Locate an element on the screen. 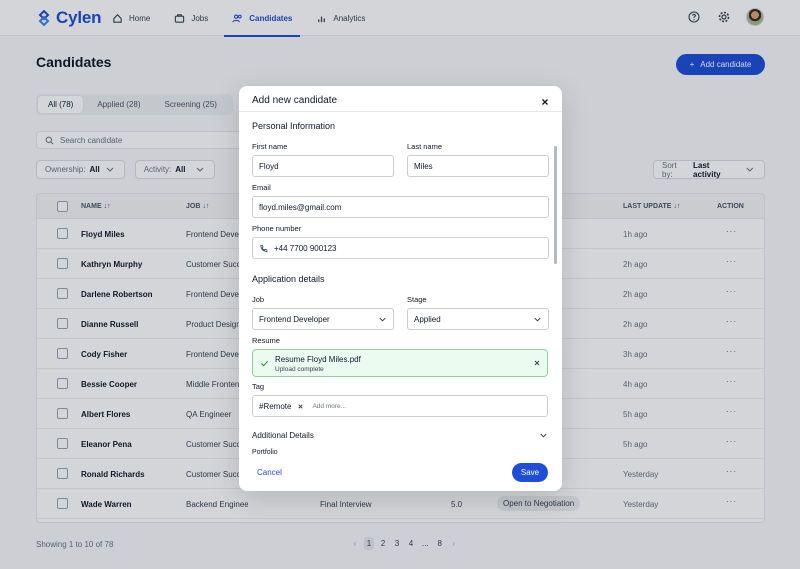 This screenshot has height=569, width=800. phone-label: Phone number is located at coordinates (277, 228).